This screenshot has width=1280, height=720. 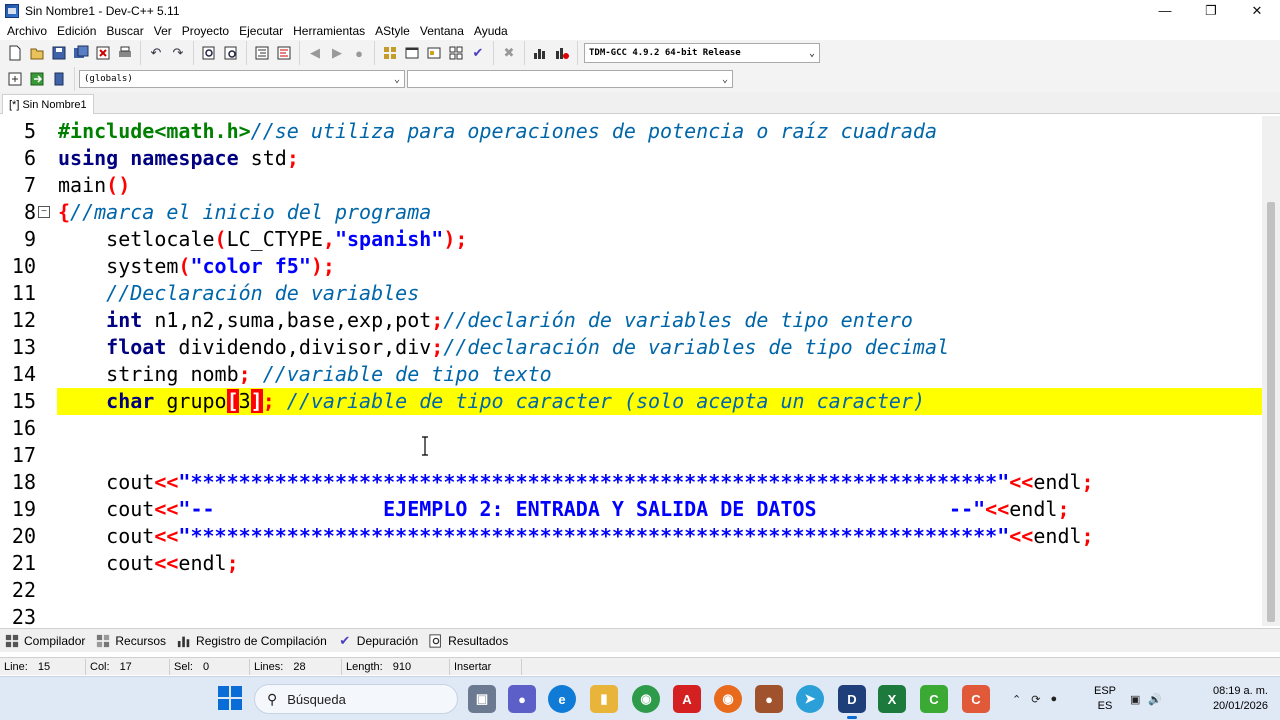 What do you see at coordinates (1035, 699) in the screenshot?
I see `sync-icon: ⟳` at bounding box center [1035, 699].